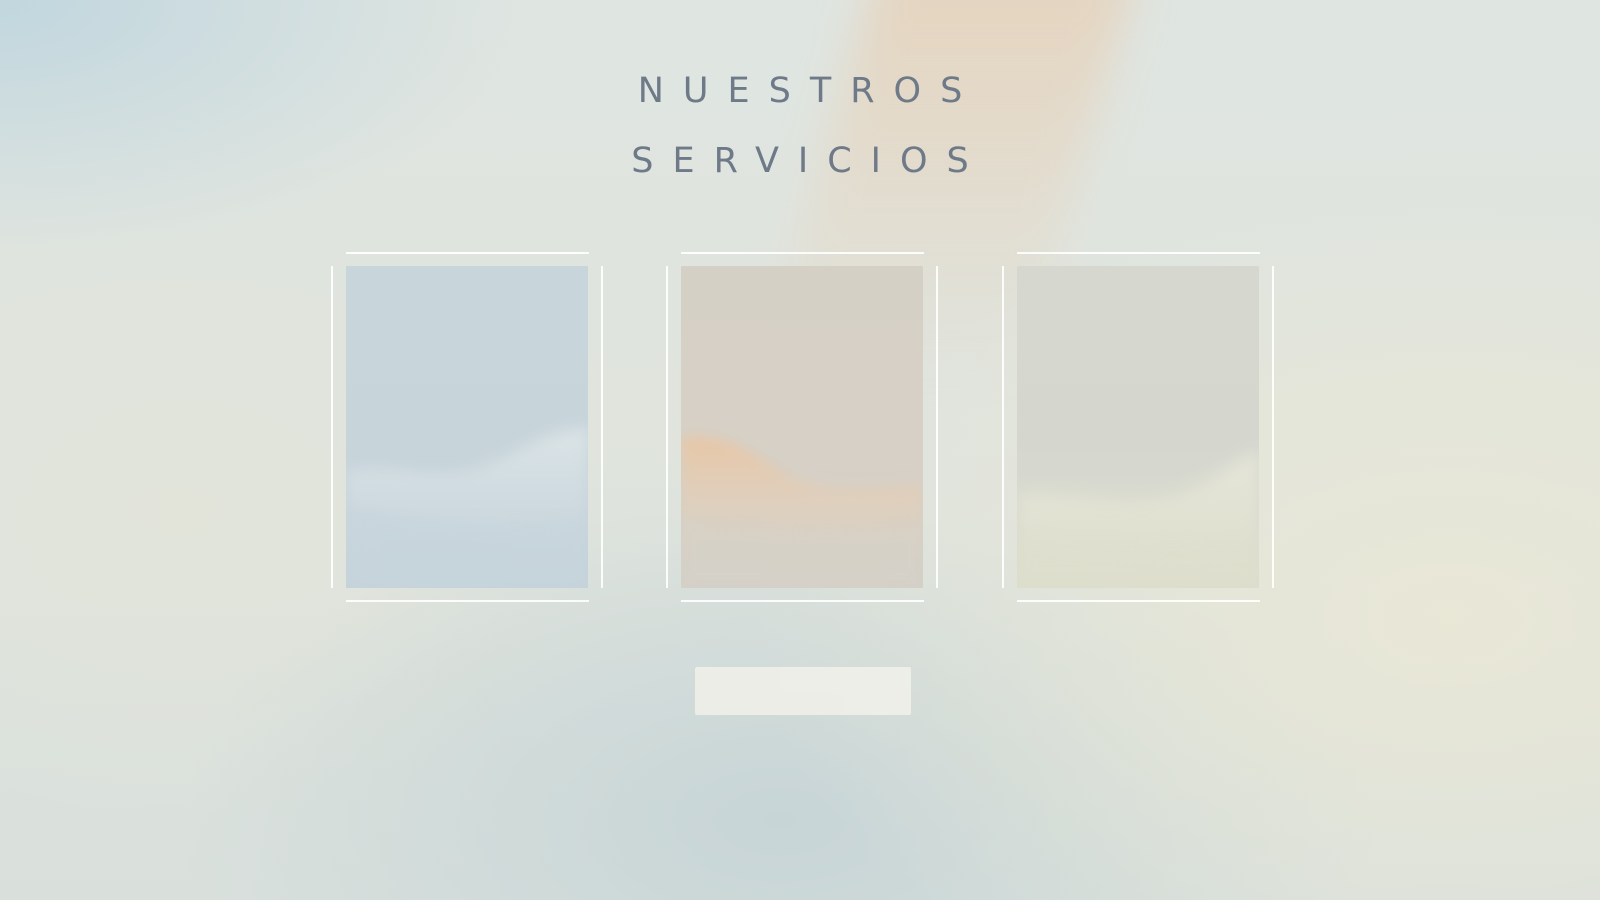 The width and height of the screenshot is (1600, 900). What do you see at coordinates (803, 691) in the screenshot?
I see `cta-button` at bounding box center [803, 691].